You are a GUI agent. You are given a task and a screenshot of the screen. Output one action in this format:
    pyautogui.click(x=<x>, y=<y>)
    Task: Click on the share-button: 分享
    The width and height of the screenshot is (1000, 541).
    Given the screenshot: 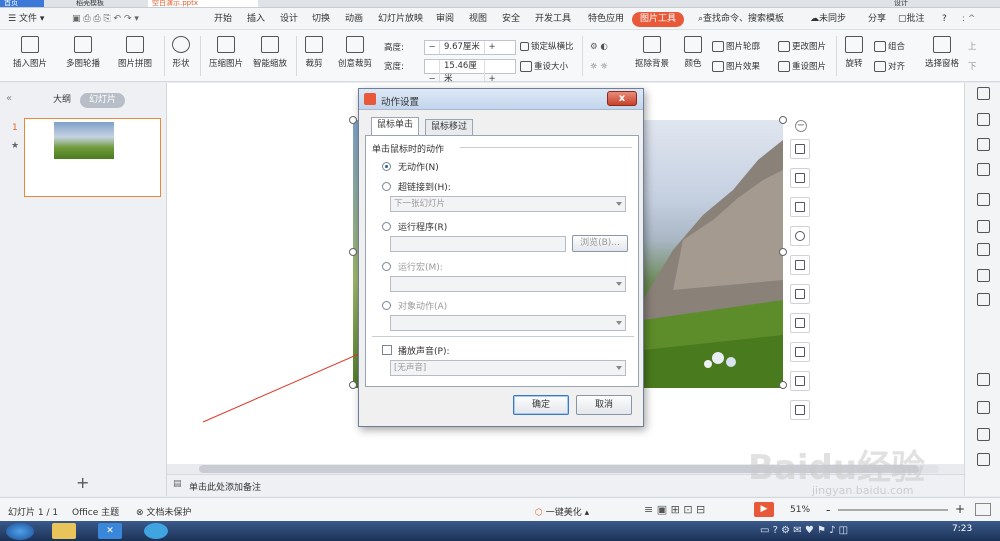 What is the action you would take?
    pyautogui.click(x=877, y=19)
    